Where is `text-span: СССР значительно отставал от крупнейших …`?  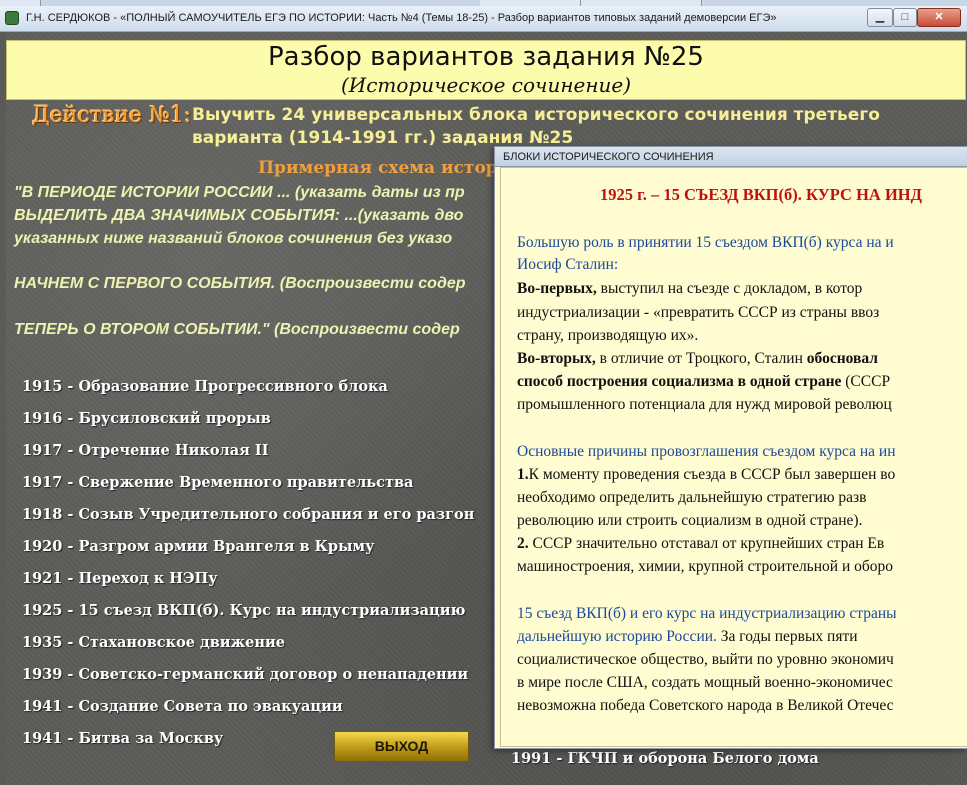
text-span: СССР значительно отставал от крупнейших … is located at coordinates (706, 543).